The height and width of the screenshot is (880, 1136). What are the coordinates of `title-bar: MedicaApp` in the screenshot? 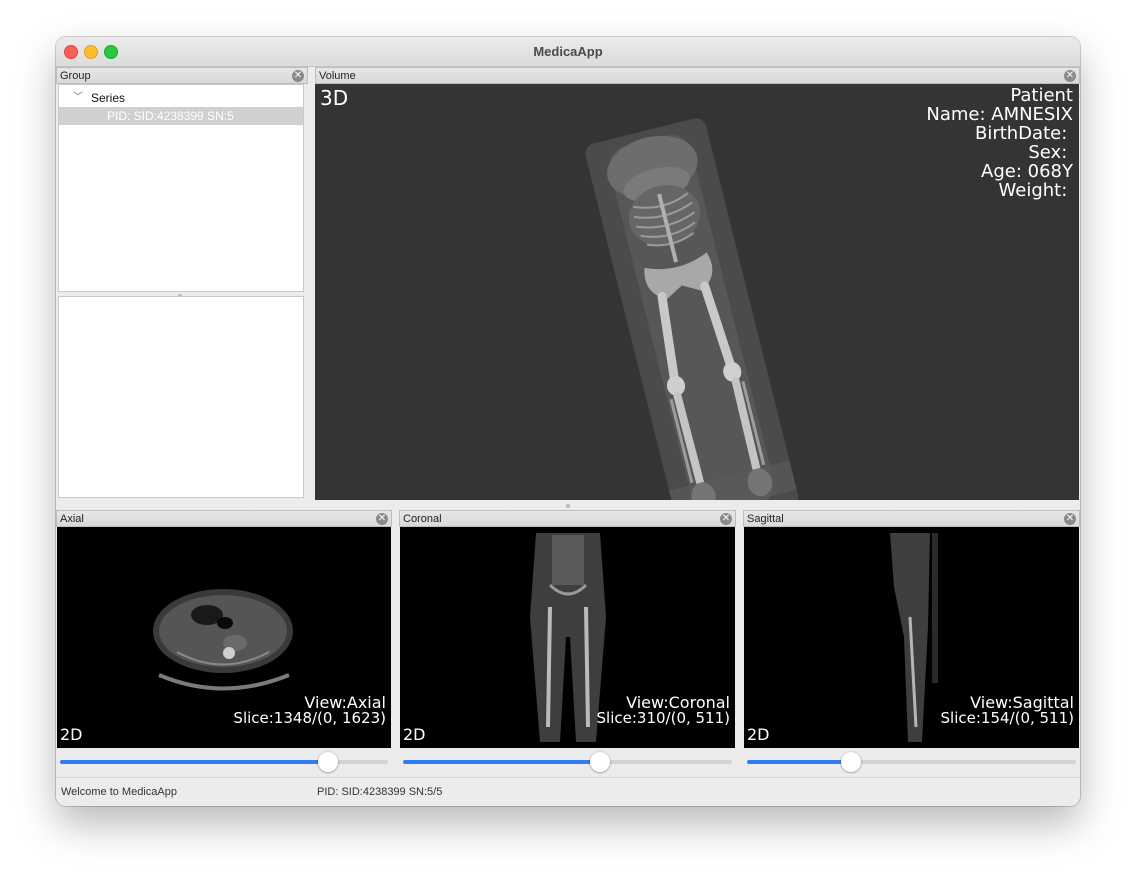 It's located at (568, 52).